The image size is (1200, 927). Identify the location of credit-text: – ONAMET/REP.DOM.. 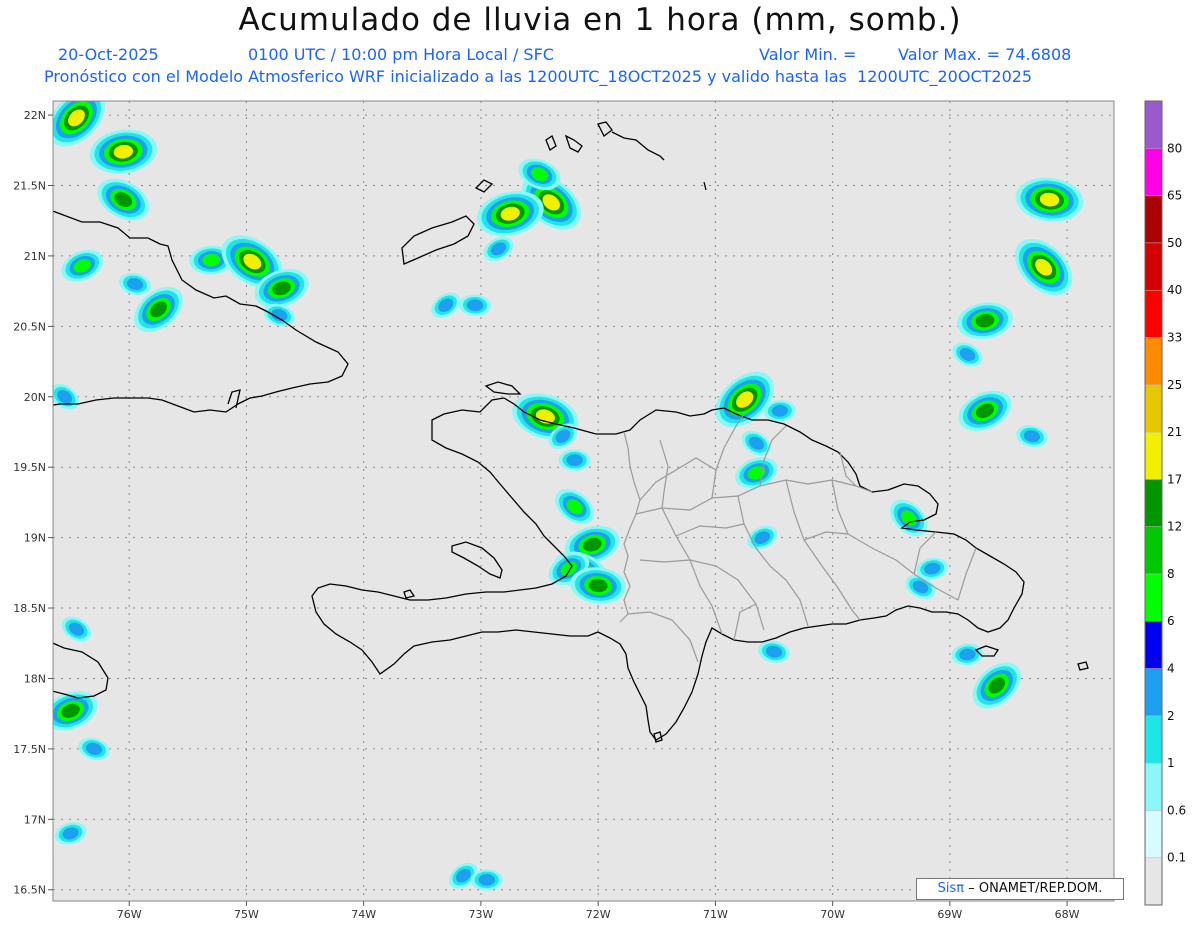
(1035, 888).